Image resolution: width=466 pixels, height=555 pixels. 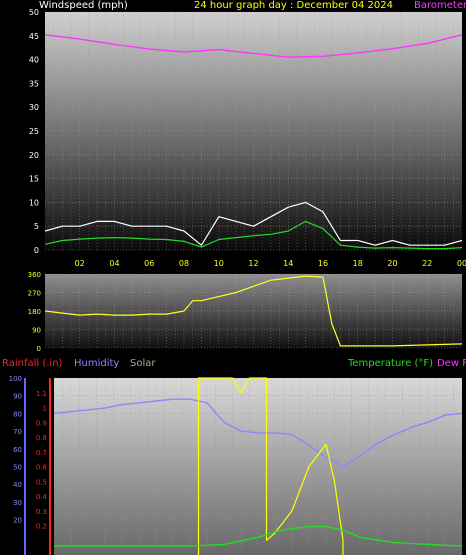 I want to click on wind-y-tick-label: 30, so click(x=34, y=107).